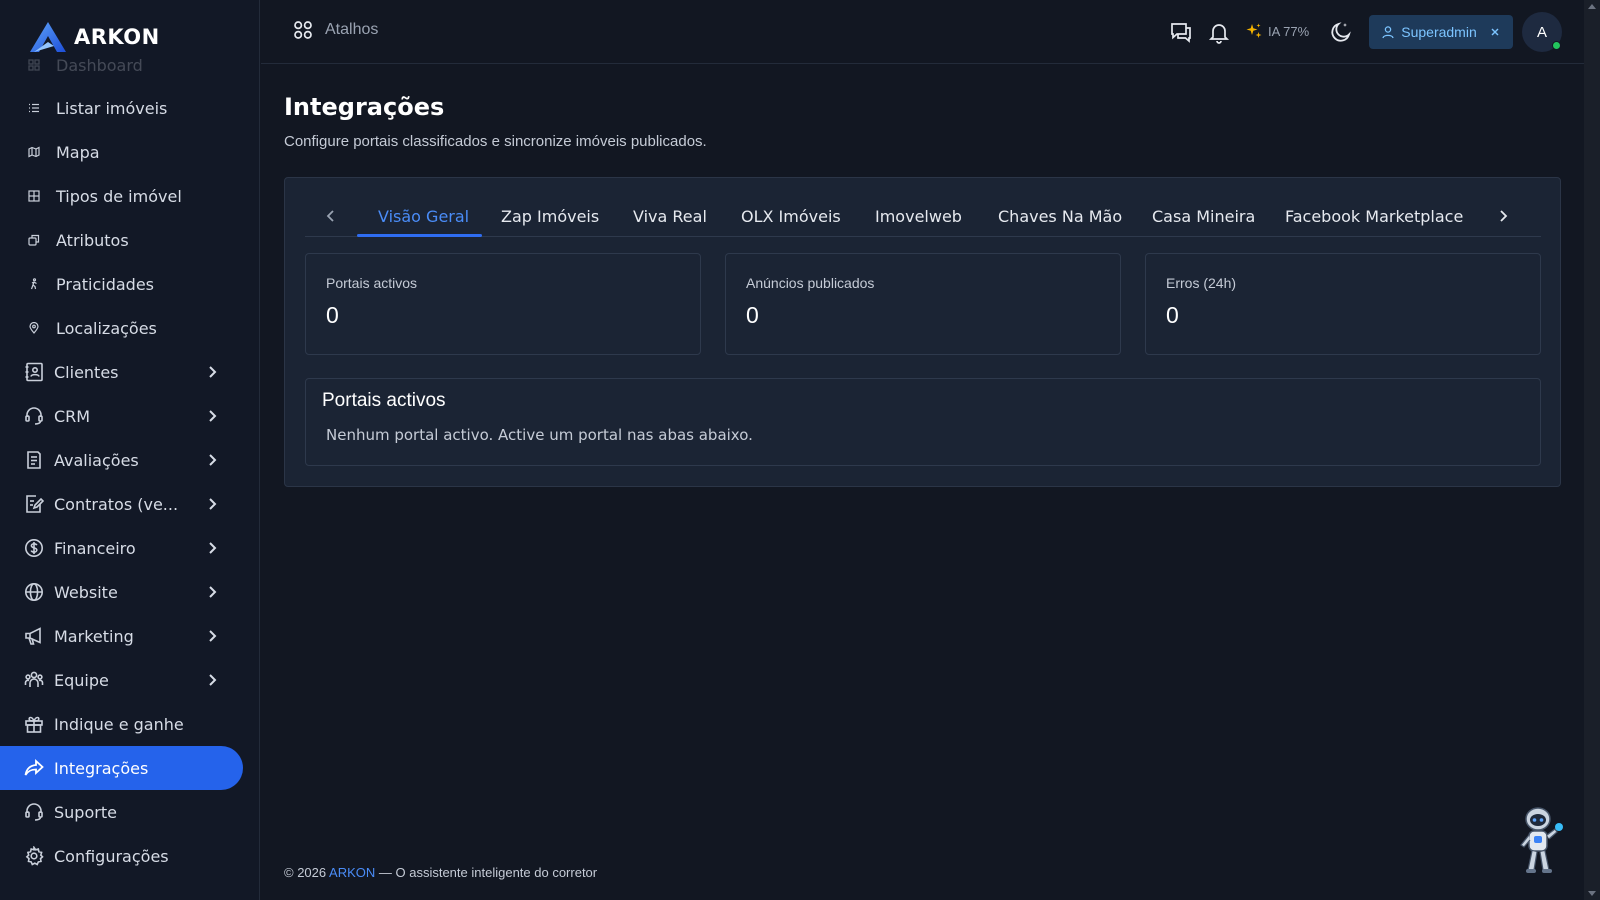 The image size is (1600, 900). What do you see at coordinates (1219, 32) in the screenshot?
I see `bell-icon` at bounding box center [1219, 32].